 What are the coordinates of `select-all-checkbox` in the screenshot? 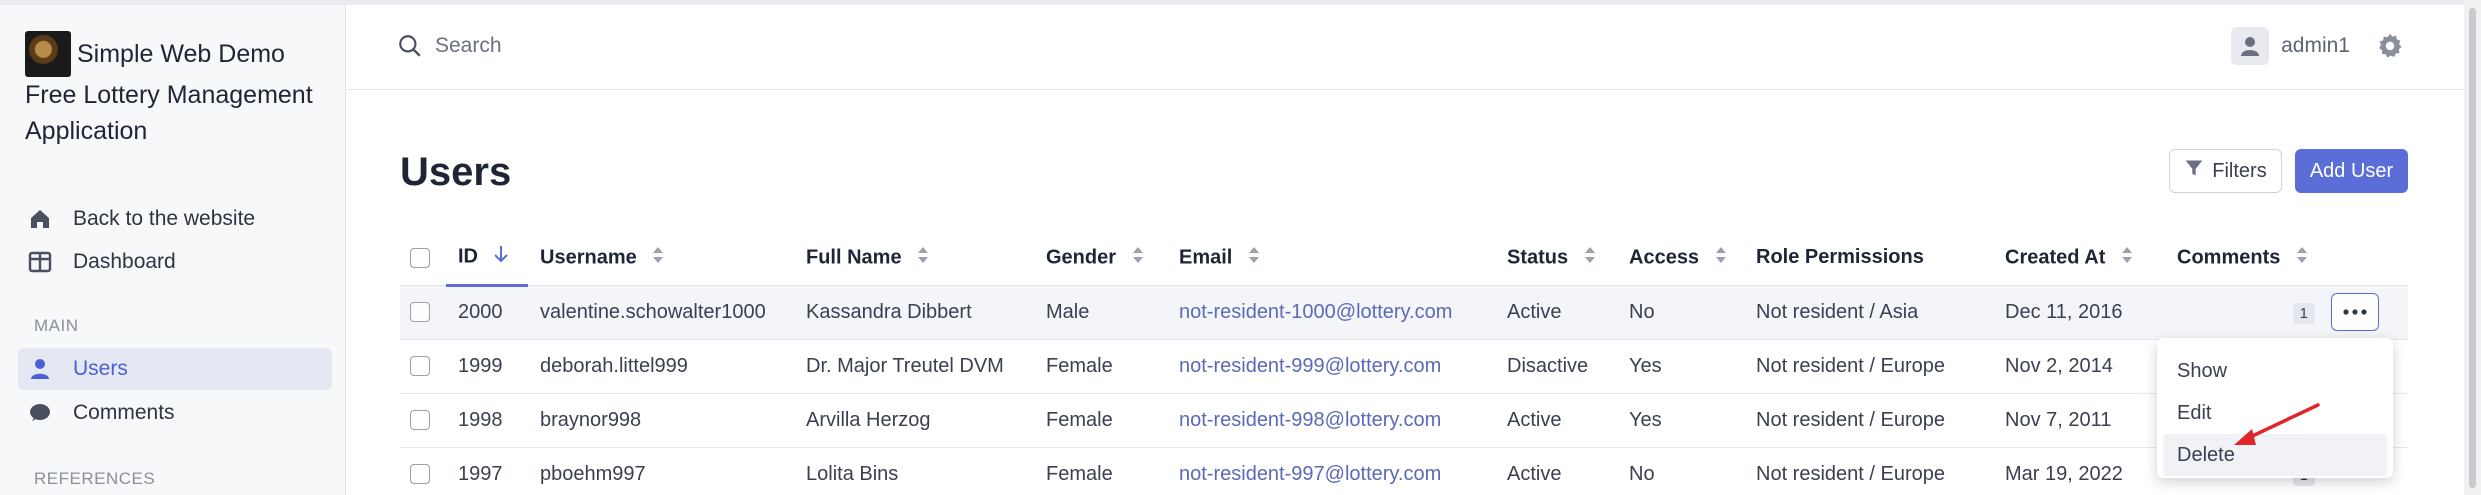 It's located at (420, 257).